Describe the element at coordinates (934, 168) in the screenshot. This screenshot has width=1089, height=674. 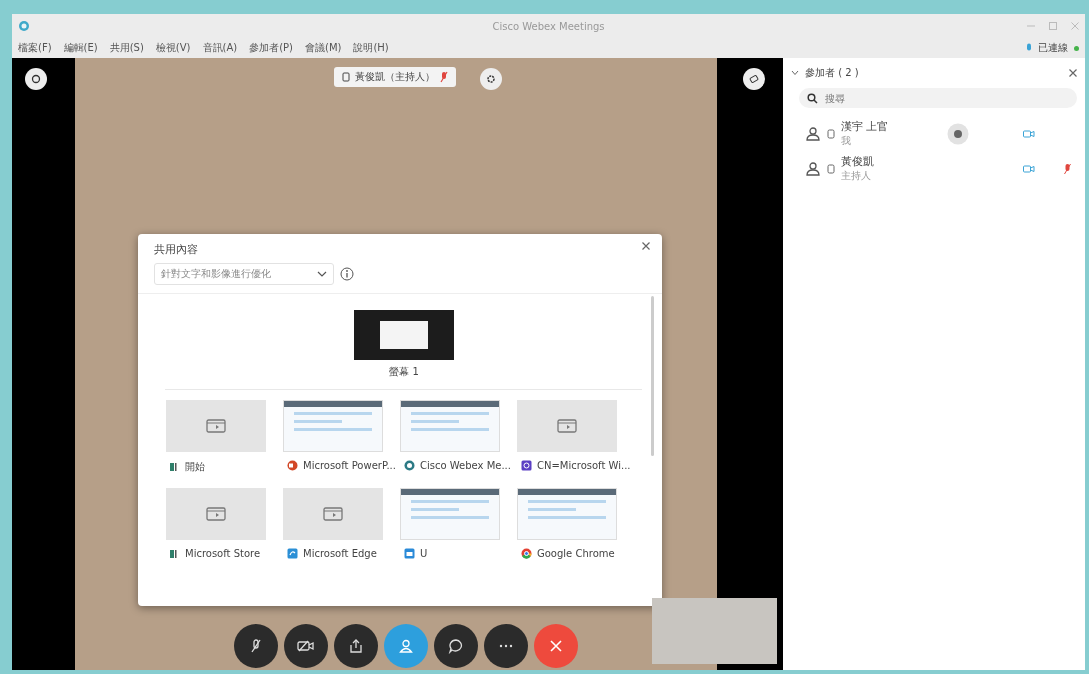
I see `participant-row: 黃俊凱 主持人` at that location.